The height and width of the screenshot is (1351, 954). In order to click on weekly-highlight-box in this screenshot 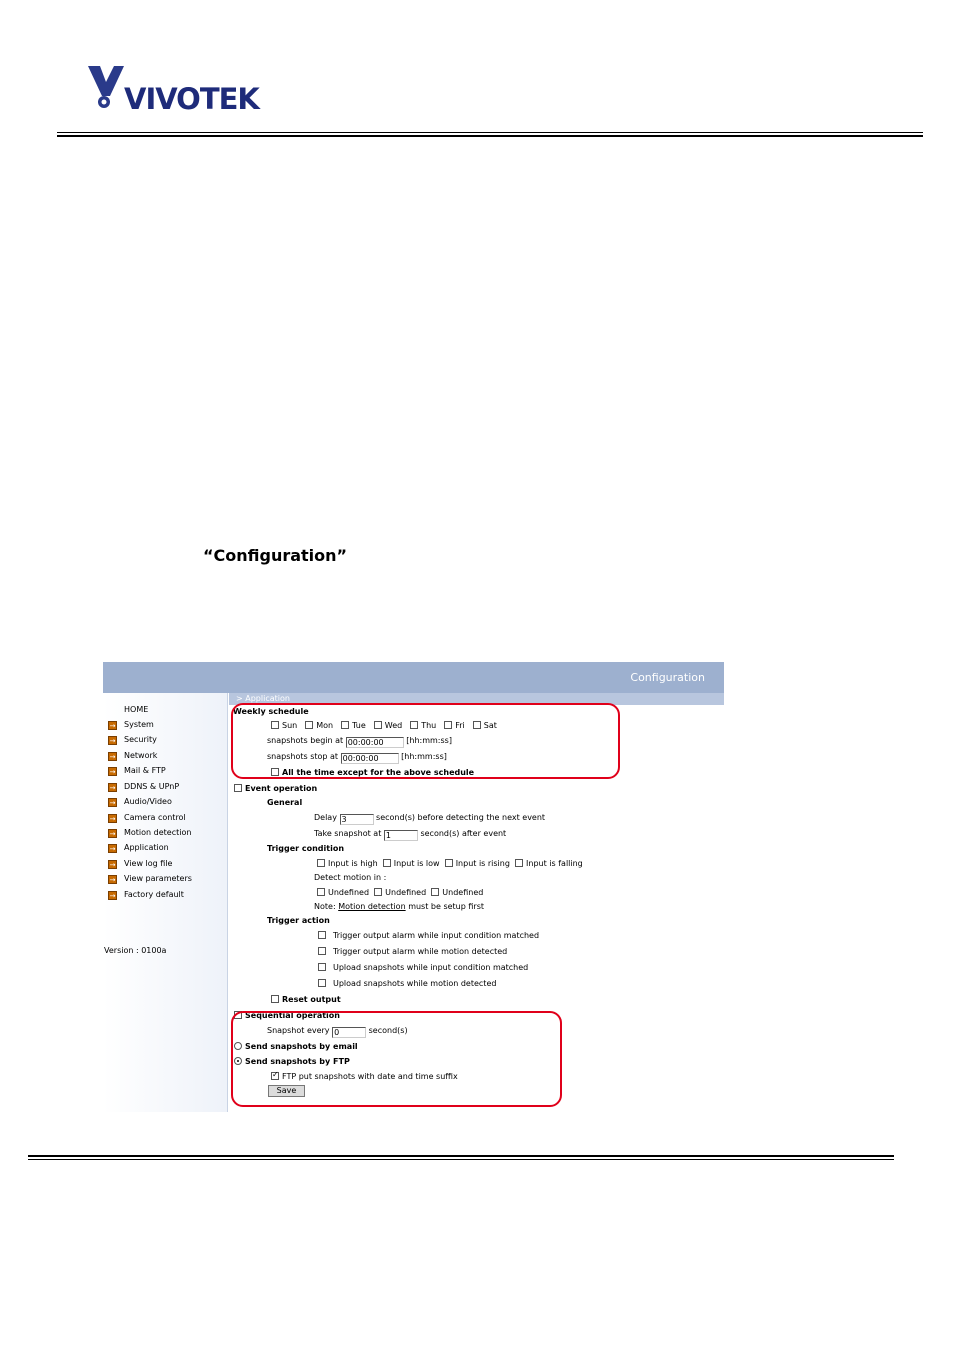, I will do `click(425, 741)`.